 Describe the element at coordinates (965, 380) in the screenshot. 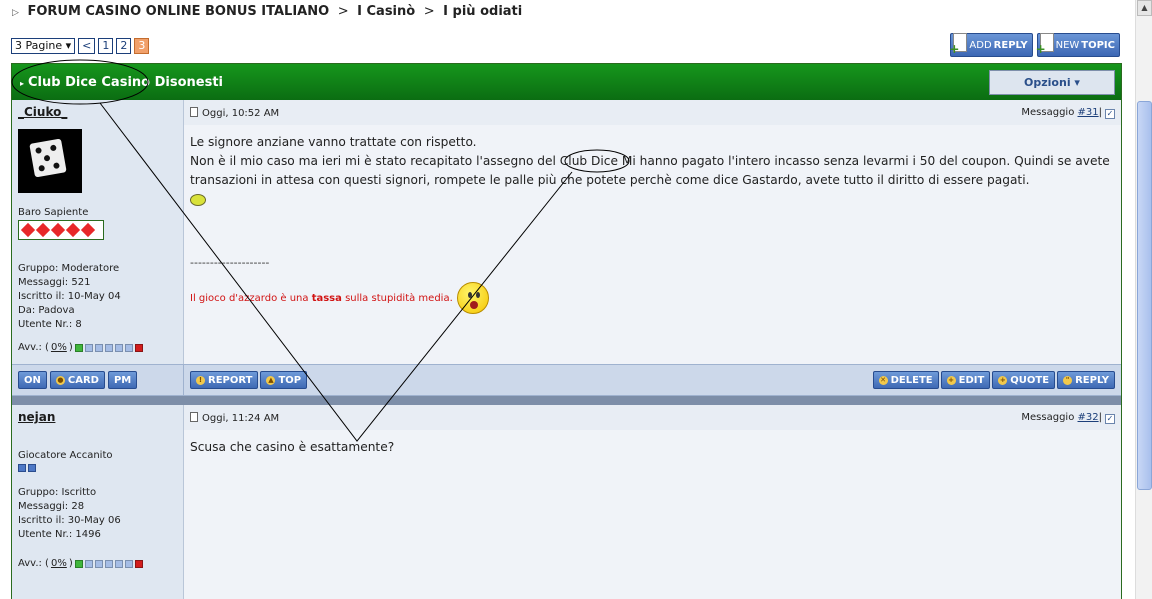

I see `edit-button: + EDIT` at that location.